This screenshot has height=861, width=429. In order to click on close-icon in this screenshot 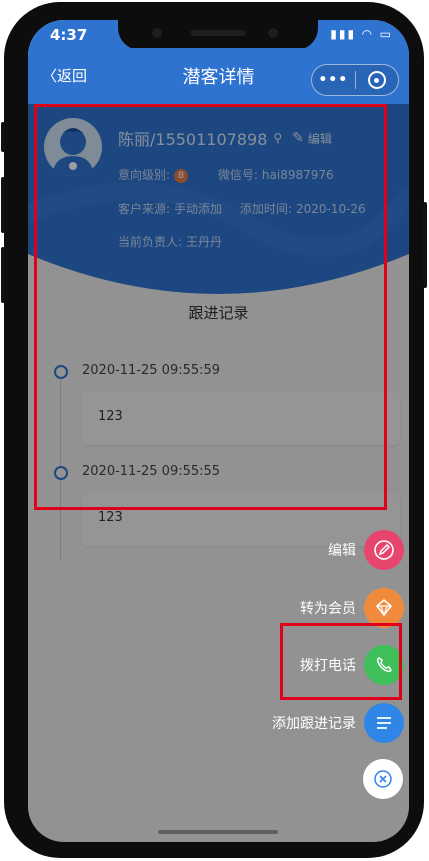, I will do `click(383, 779)`.